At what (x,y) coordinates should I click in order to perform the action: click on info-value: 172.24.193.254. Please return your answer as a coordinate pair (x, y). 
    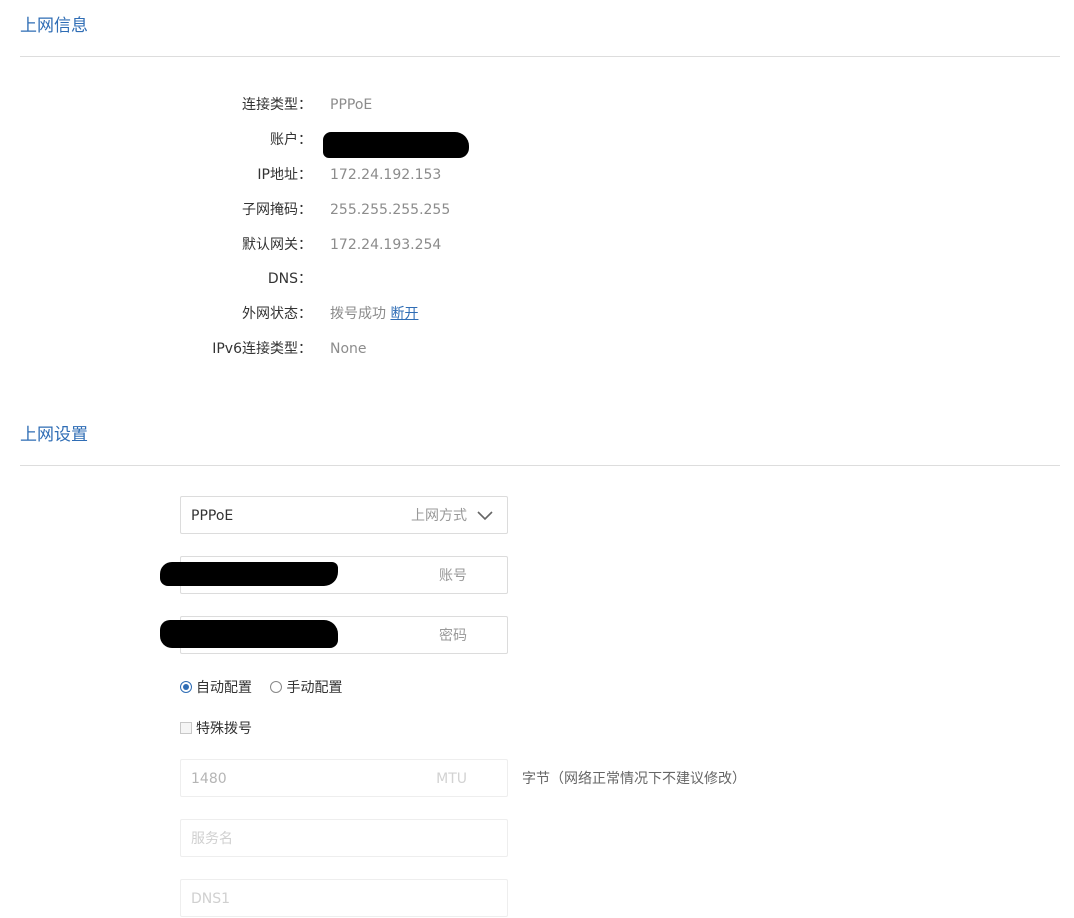
    Looking at the image, I should click on (386, 245).